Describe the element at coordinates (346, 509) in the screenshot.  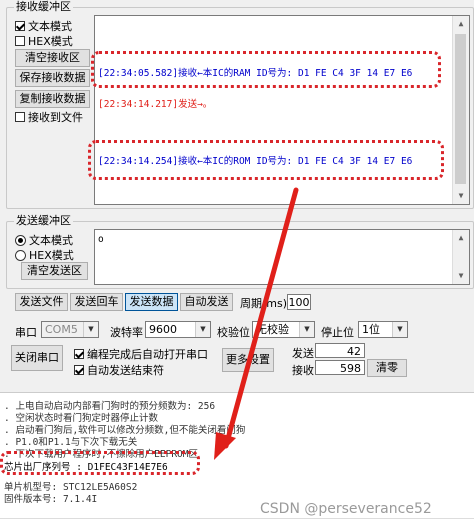
I see `watermark: CSDN @perseverance52` at that location.